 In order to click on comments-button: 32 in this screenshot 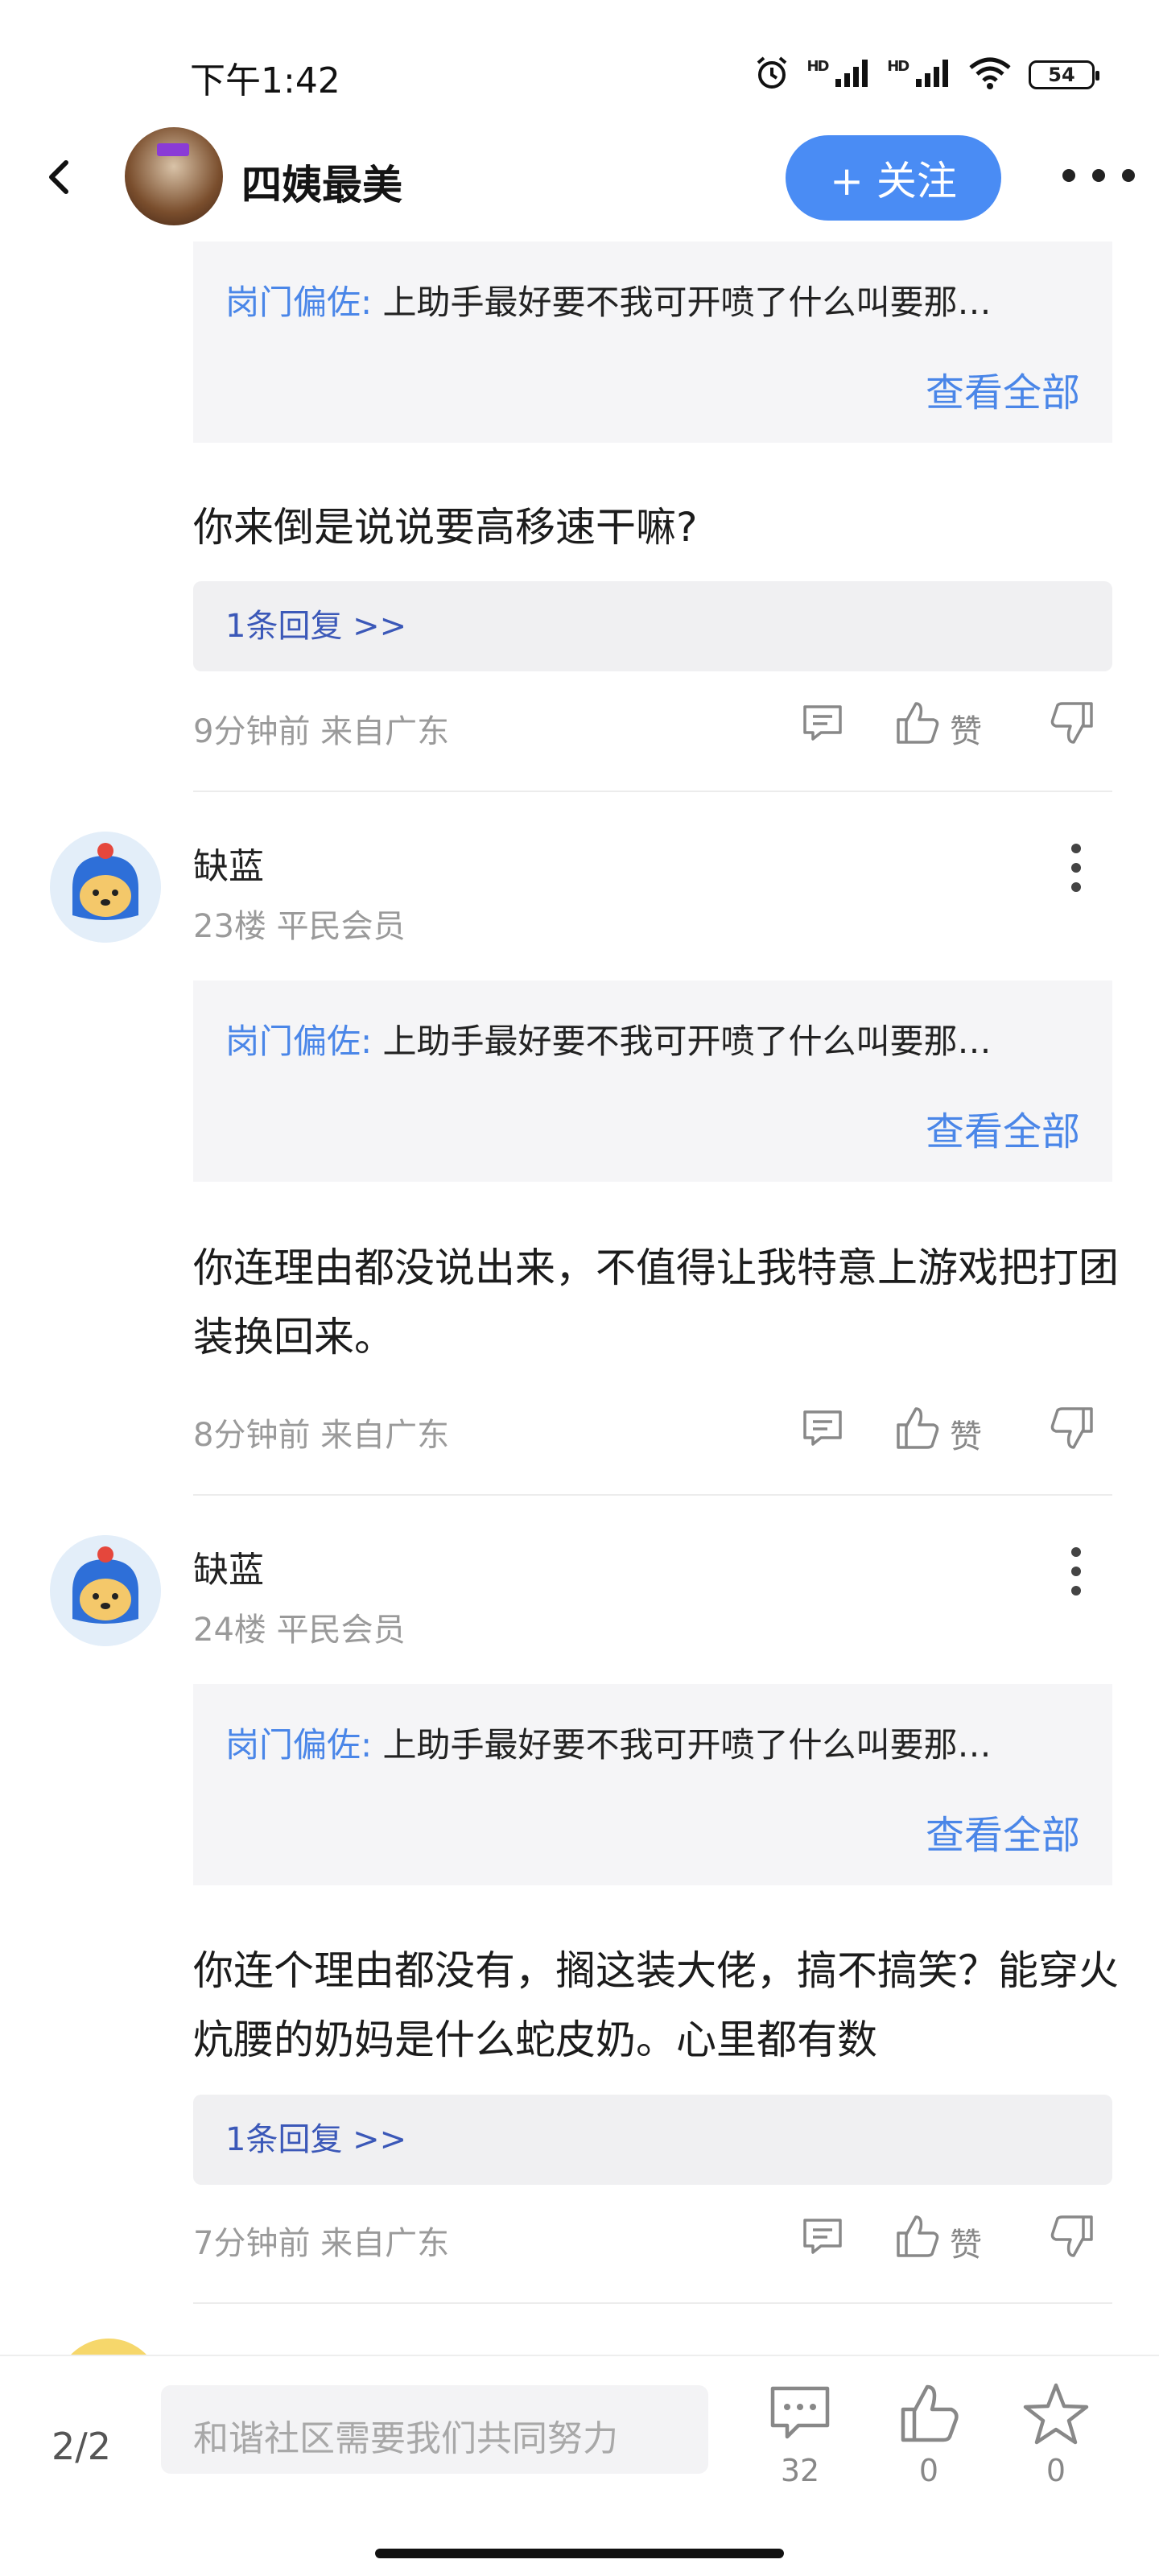, I will do `click(800, 2434)`.